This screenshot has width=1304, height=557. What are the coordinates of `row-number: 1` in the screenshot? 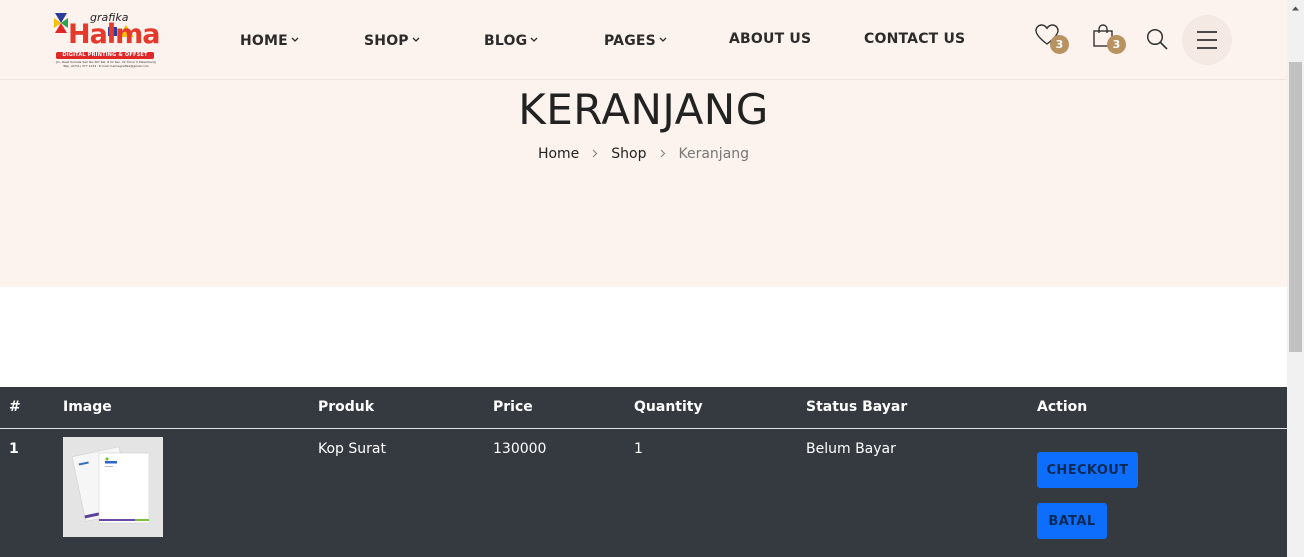 It's located at (14, 449).